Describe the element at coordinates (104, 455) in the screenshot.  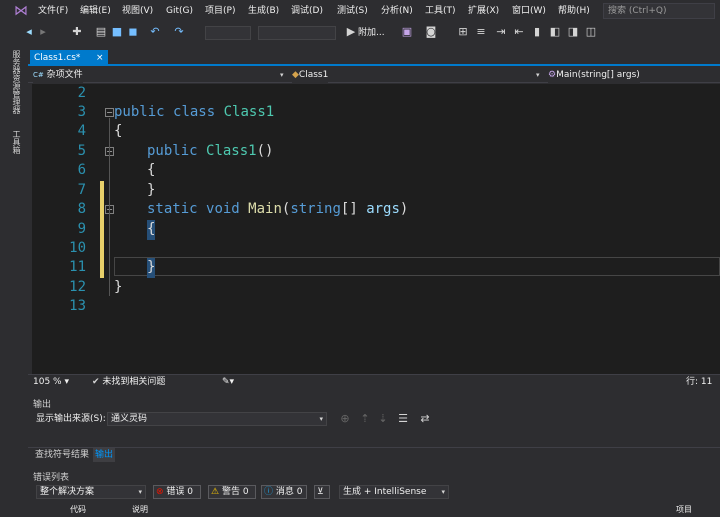
I see `tab-output: 输出` at that location.